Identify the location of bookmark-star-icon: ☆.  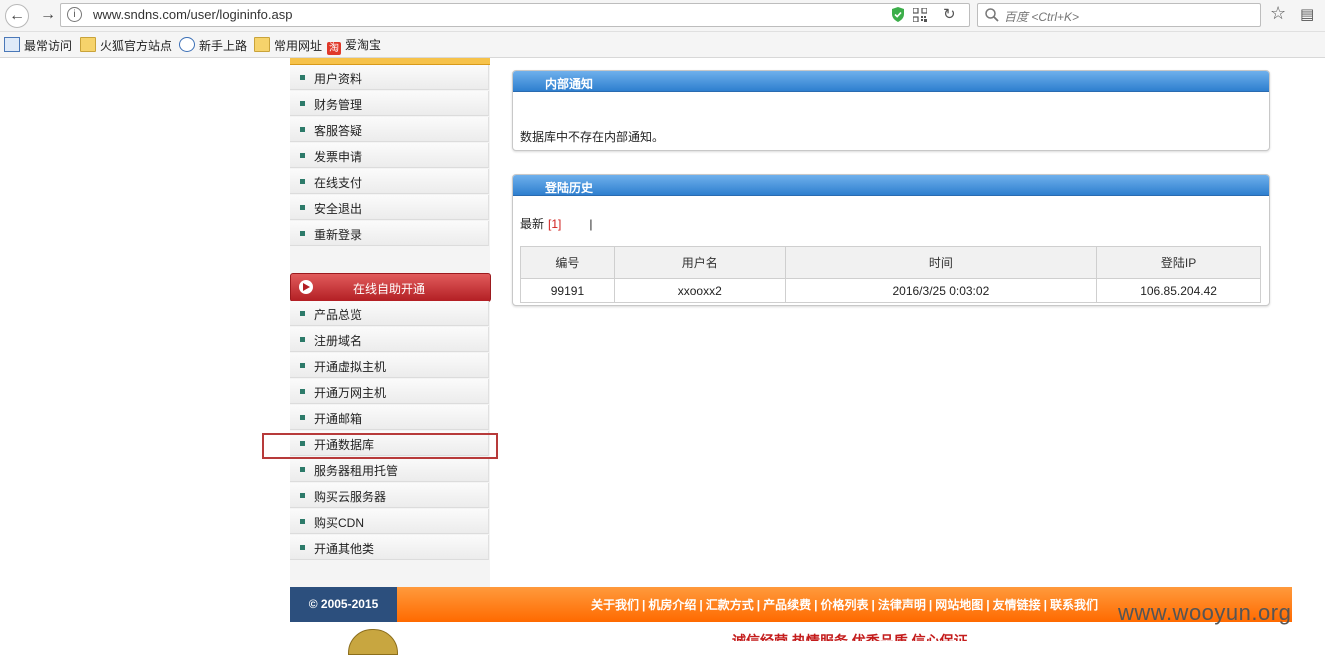
(1278, 13).